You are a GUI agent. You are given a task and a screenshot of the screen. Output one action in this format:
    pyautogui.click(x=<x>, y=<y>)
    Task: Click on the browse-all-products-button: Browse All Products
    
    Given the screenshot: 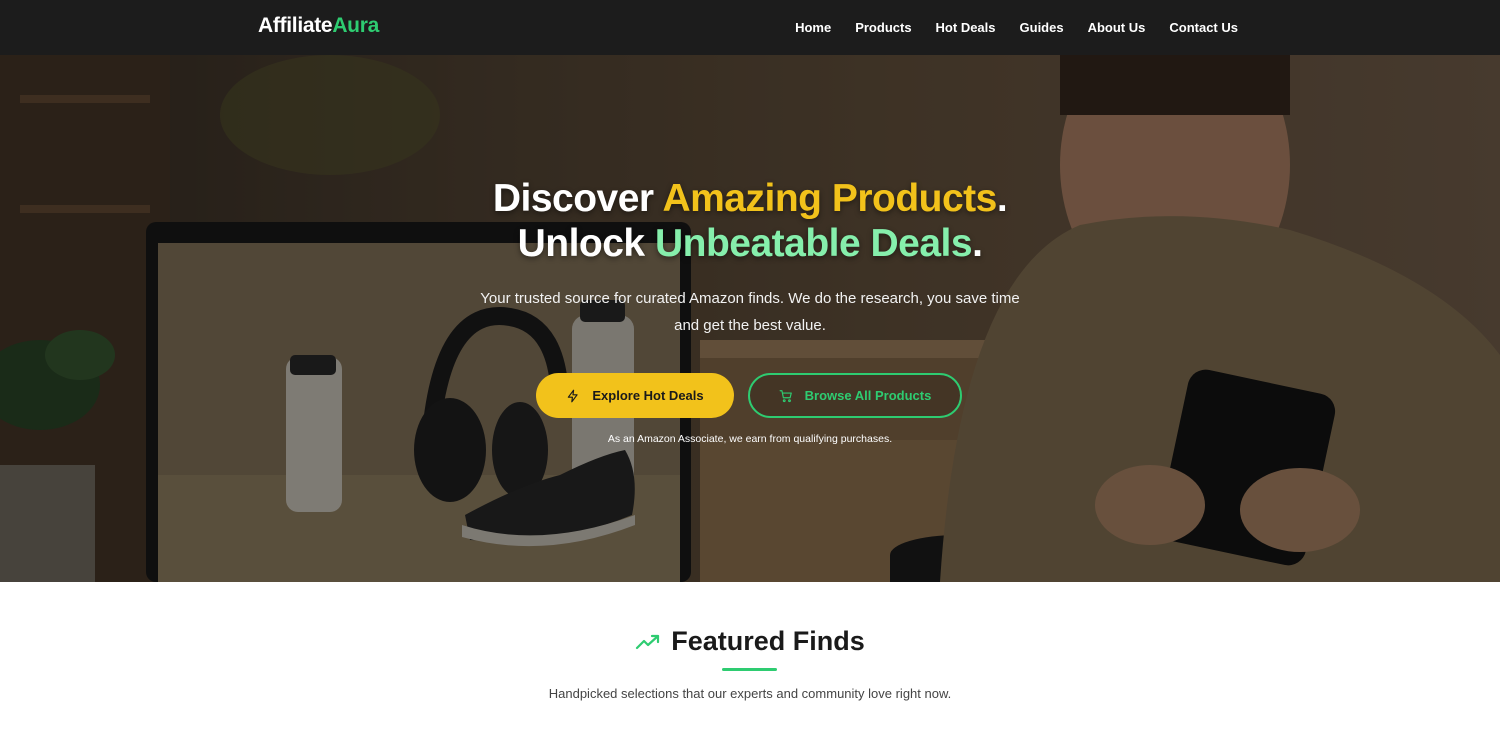 What is the action you would take?
    pyautogui.click(x=855, y=395)
    